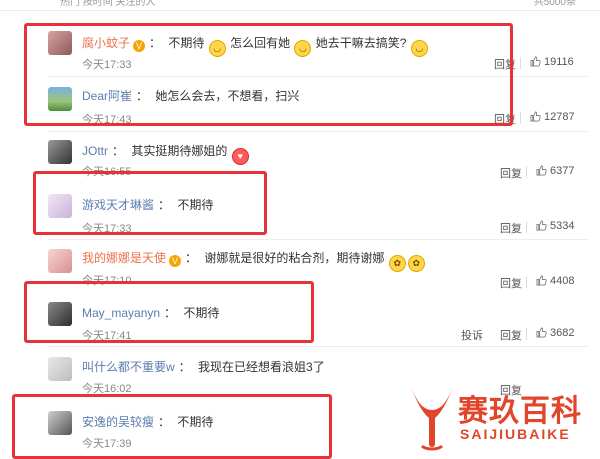 The width and height of the screenshot is (600, 459). I want to click on username: JOttr, so click(95, 151).